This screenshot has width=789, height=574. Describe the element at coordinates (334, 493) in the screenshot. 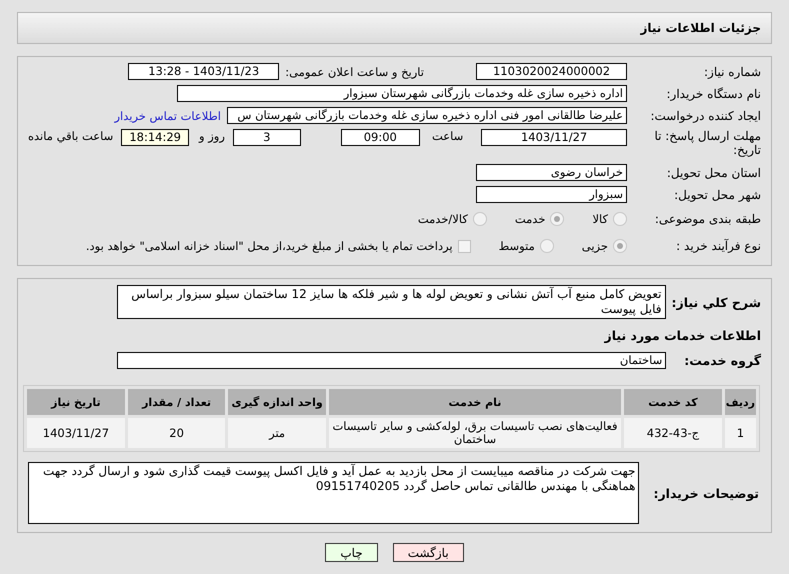

I see `buyer-notes-field: جهت شرکت در مناقصه میبایست از محل بازدید به عمل آید و فایل اکسل پیوست قیمت گذاری شود و ارسال گردد جهت هماهنگی با مهندس طالقانی تماس حاصل گردد 09151740205` at that location.